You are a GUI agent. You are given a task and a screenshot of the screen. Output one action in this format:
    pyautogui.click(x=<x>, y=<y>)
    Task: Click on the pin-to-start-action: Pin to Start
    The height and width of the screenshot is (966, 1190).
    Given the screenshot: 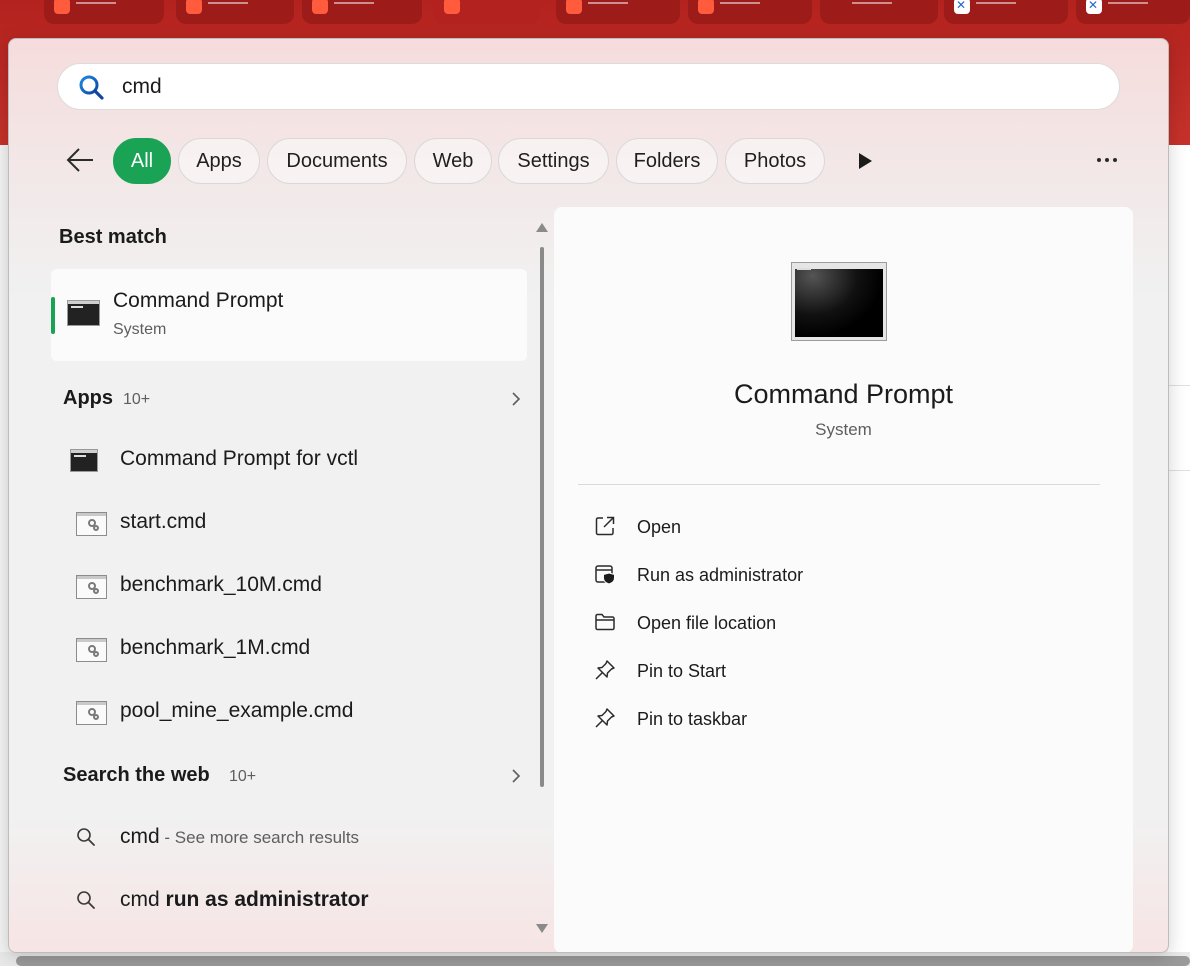 What is the action you would take?
    pyautogui.click(x=834, y=672)
    